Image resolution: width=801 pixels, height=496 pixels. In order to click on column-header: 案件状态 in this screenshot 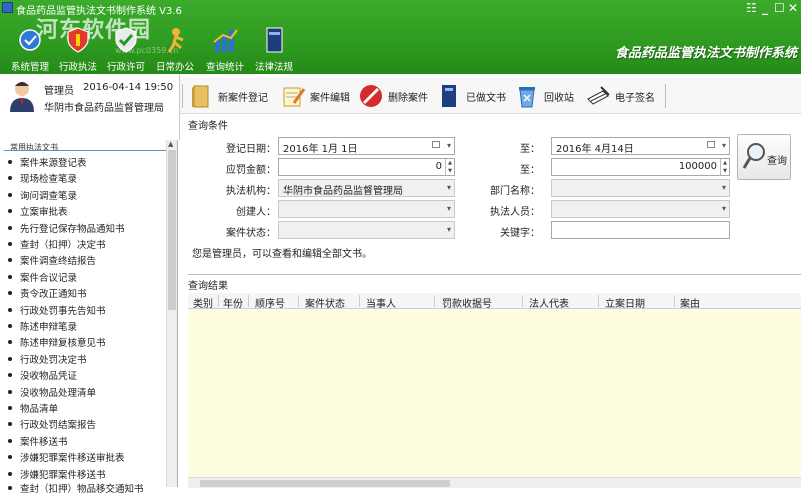, I will do `click(325, 302)`.